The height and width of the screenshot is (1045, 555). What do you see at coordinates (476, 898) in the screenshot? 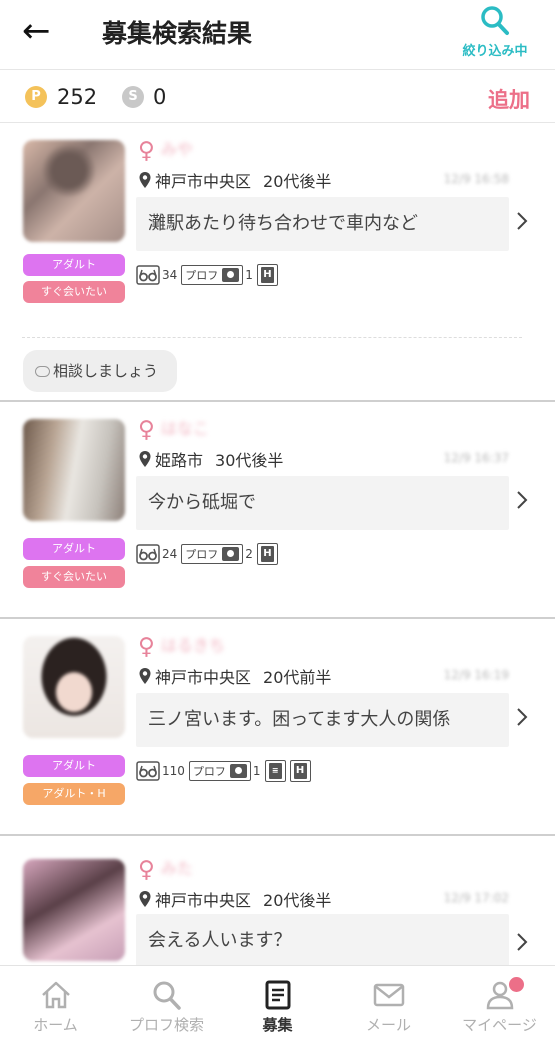
I see `post-time: 12/9 17:02` at bounding box center [476, 898].